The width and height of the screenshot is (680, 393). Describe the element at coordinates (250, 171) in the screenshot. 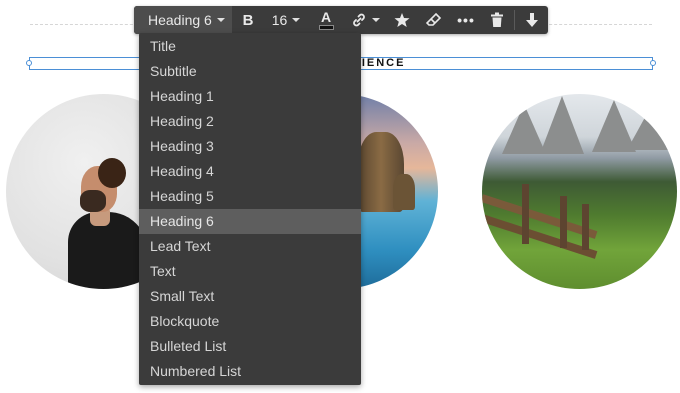

I see `menu-item-heading-4: Heading 4` at that location.